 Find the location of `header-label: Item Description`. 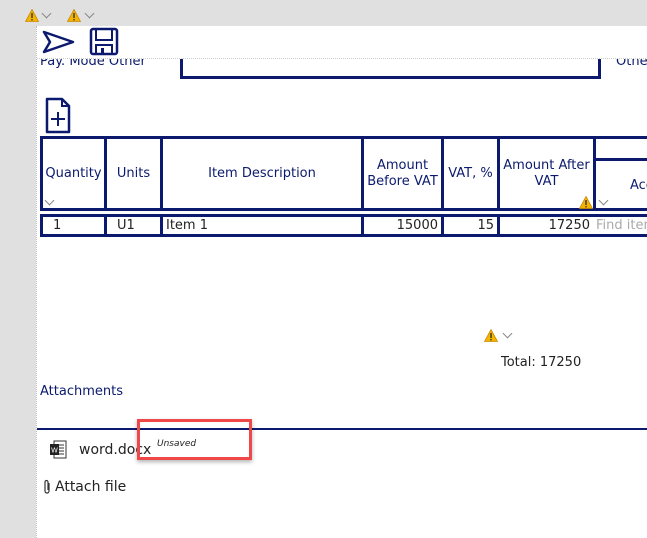

header-label: Item Description is located at coordinates (262, 173).